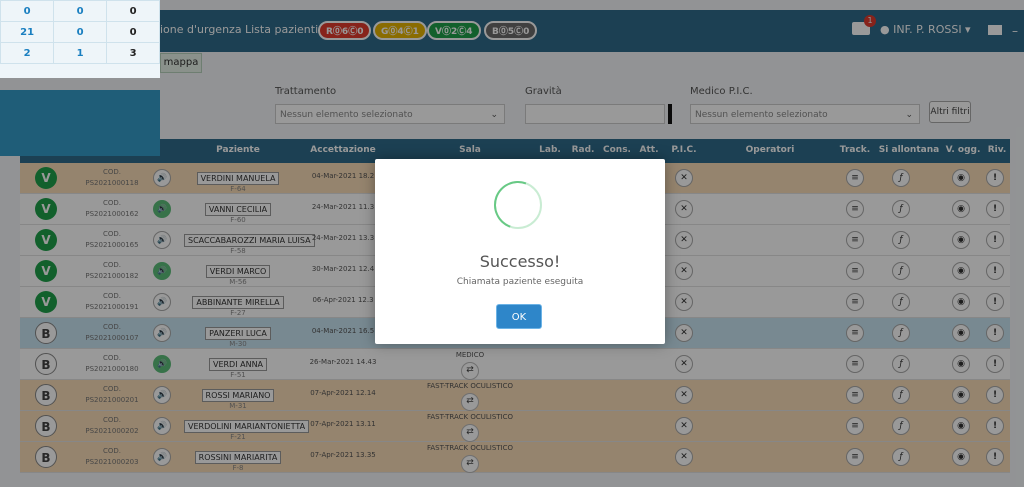 The height and width of the screenshot is (487, 1024). Describe the element at coordinates (518, 205) in the screenshot. I see `success-spinner-arc` at that location.